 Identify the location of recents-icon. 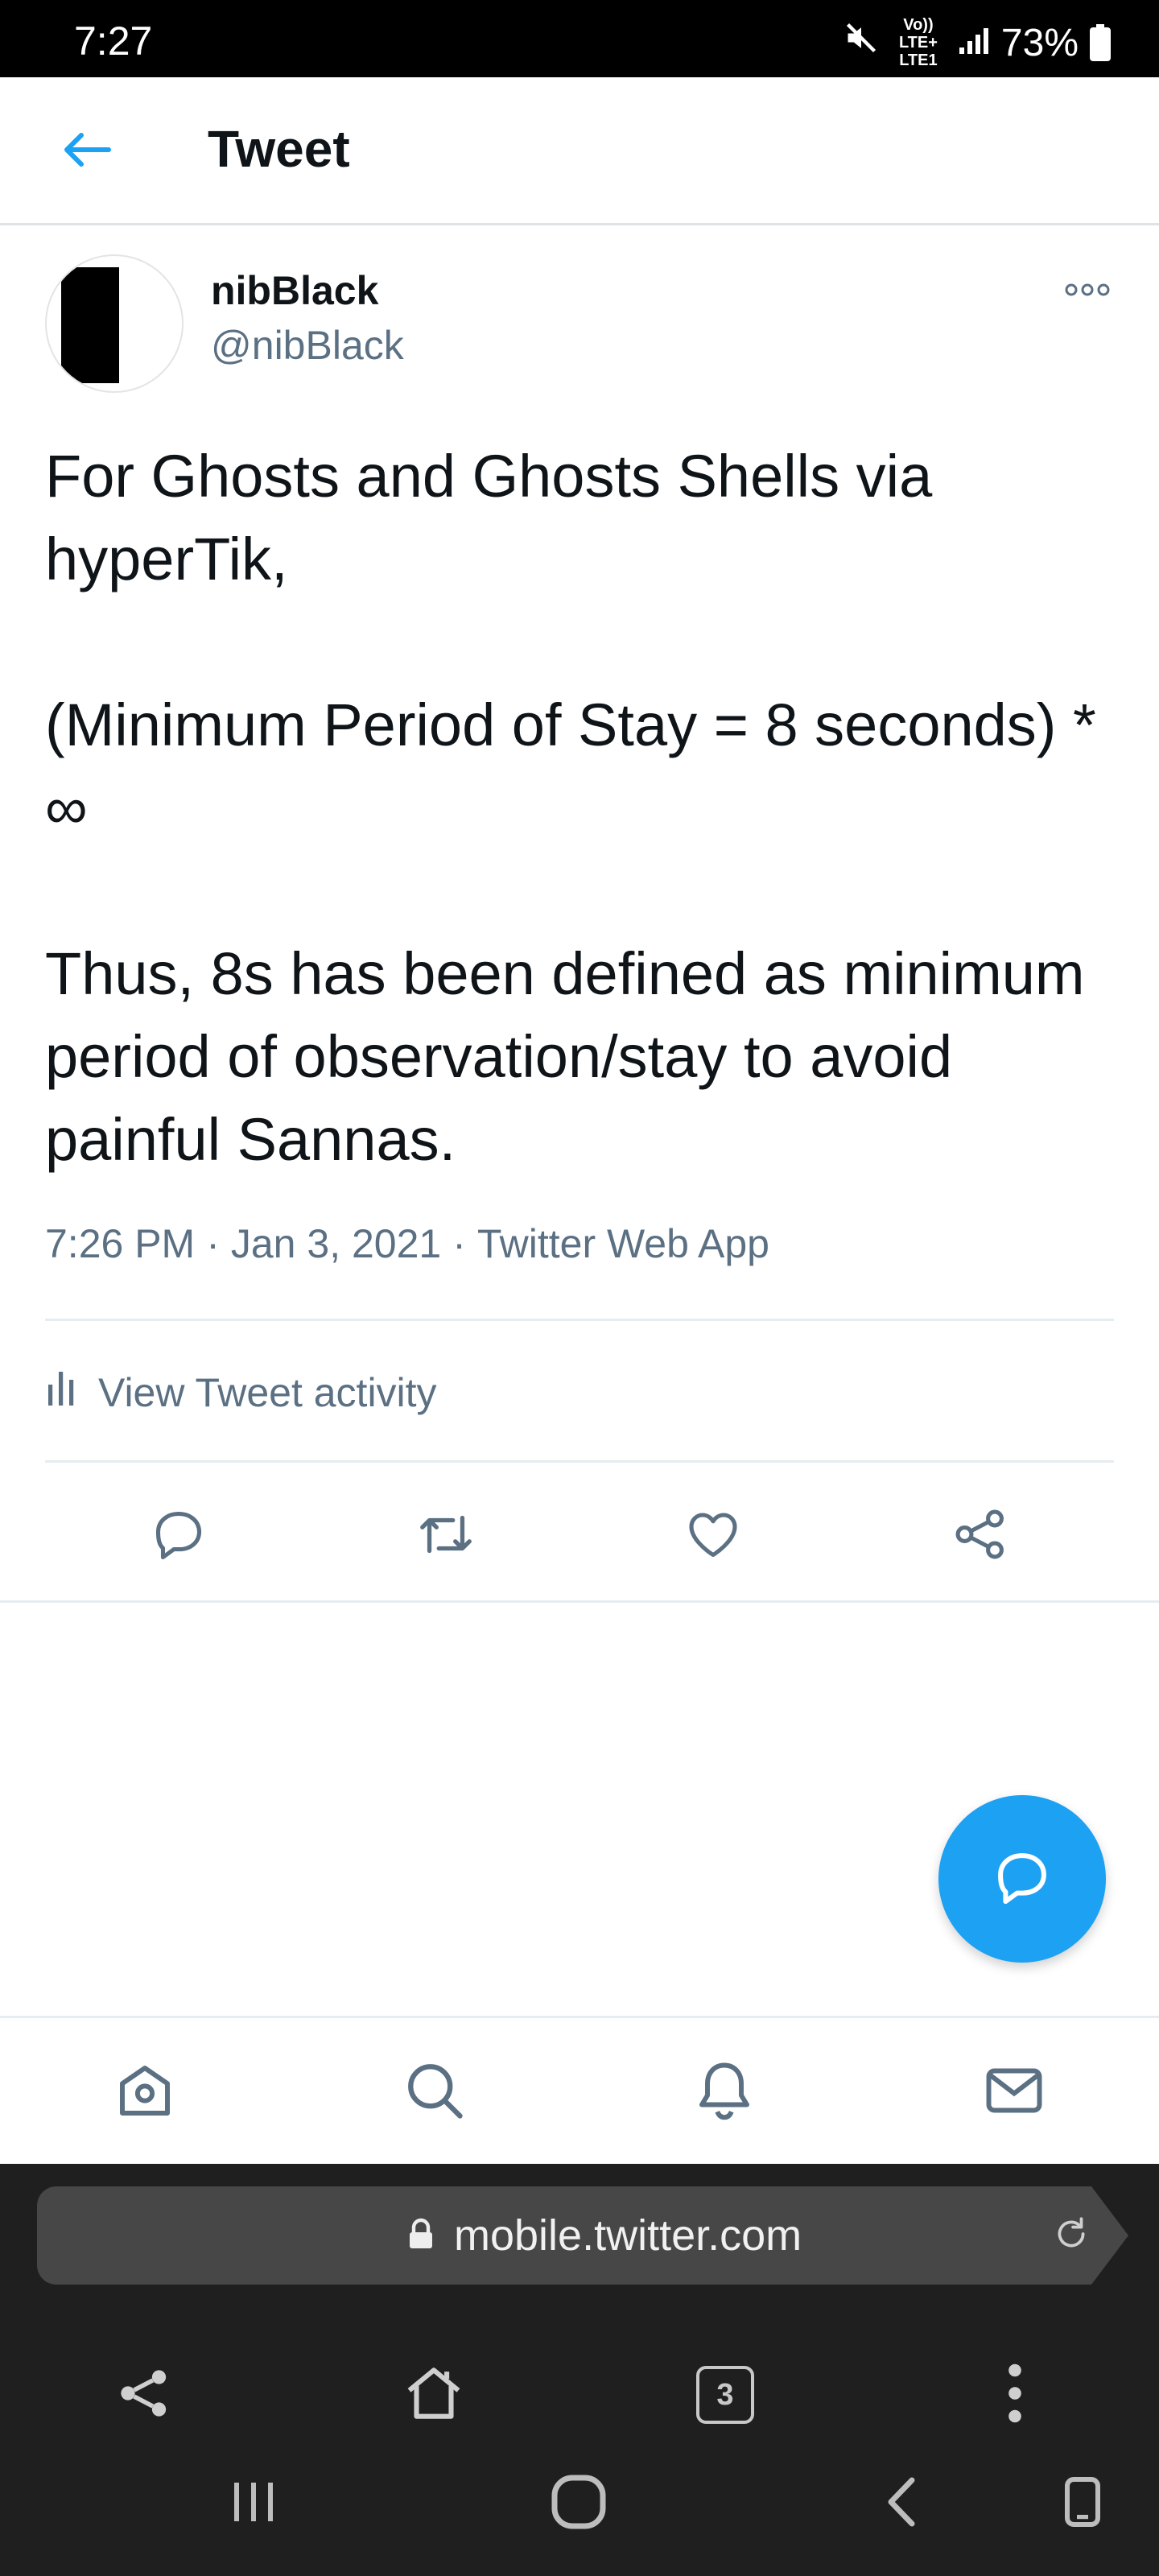
(253, 2504).